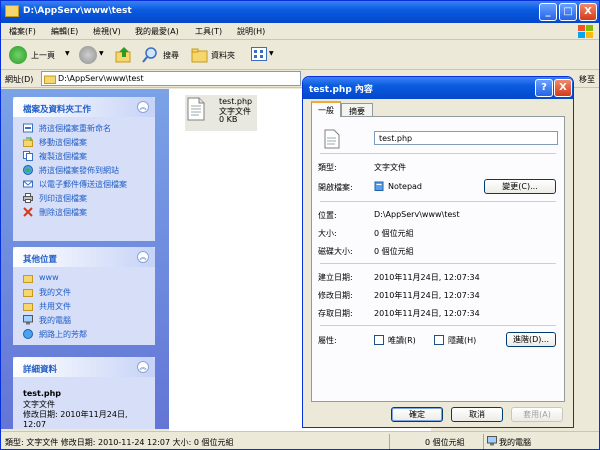 This screenshot has width=600, height=450. What do you see at coordinates (357, 110) in the screenshot?
I see `tab-summary: 摘要` at bounding box center [357, 110].